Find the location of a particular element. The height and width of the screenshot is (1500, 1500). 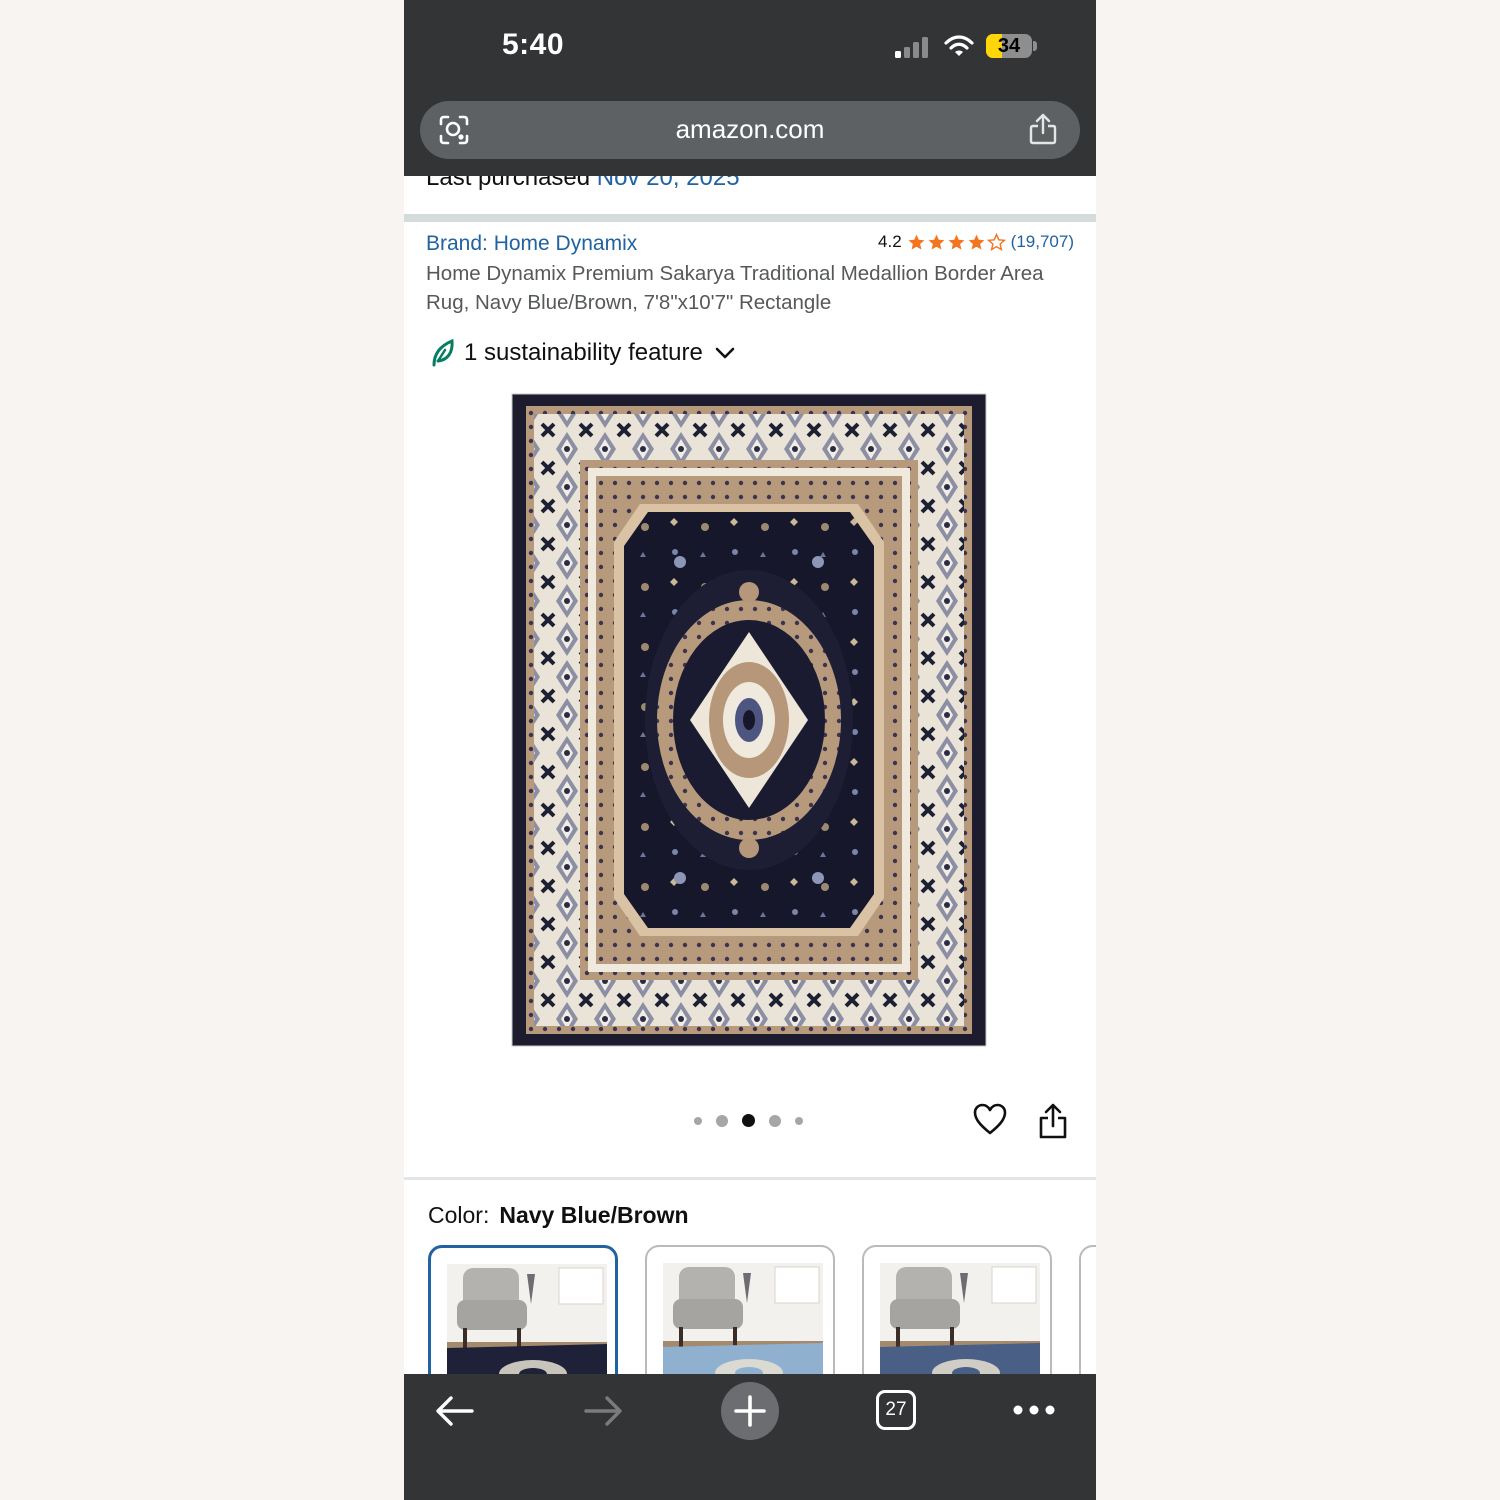

rating-stars is located at coordinates (956, 242).